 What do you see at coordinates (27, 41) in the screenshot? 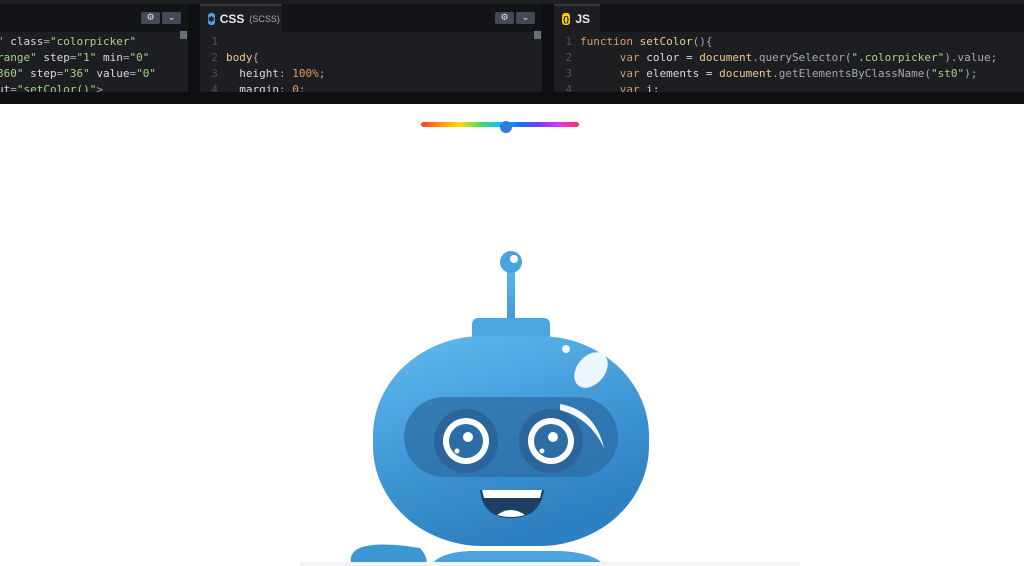
I see `code-token: class` at bounding box center [27, 41].